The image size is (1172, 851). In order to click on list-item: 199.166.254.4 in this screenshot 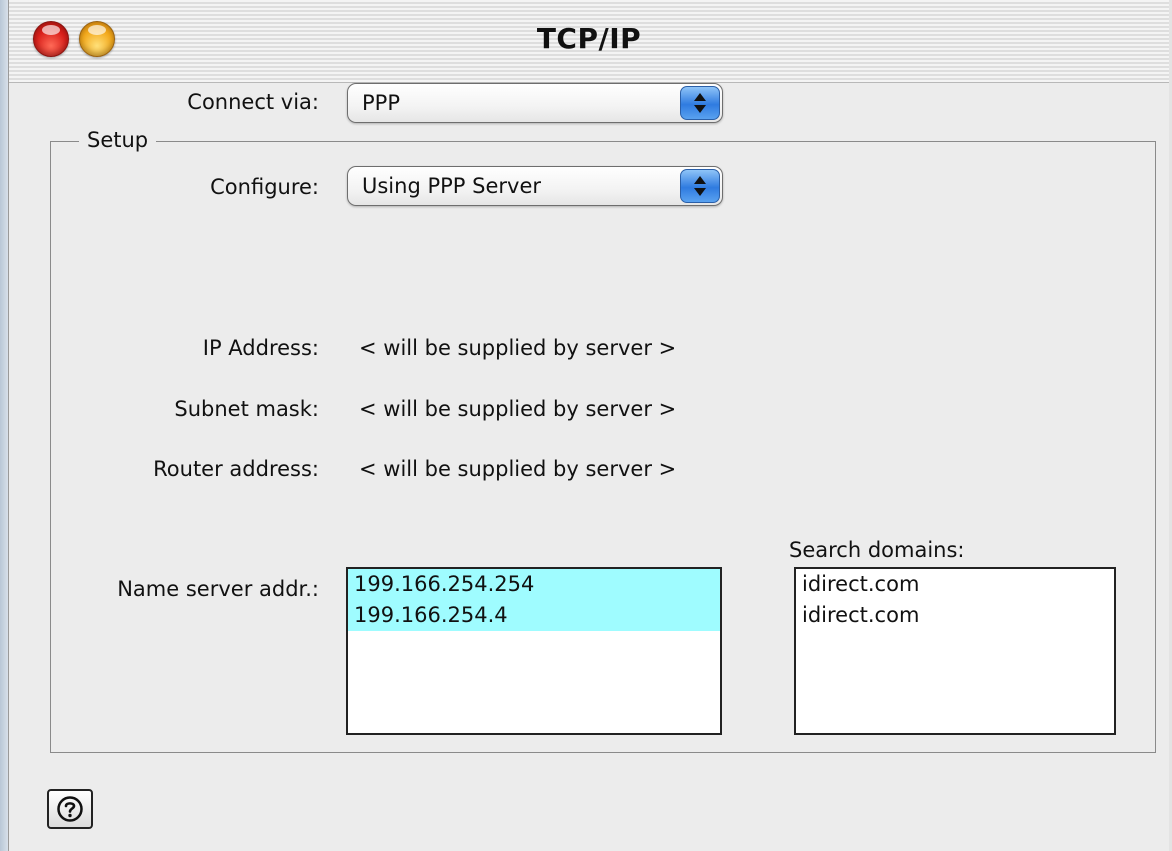, I will do `click(534, 615)`.